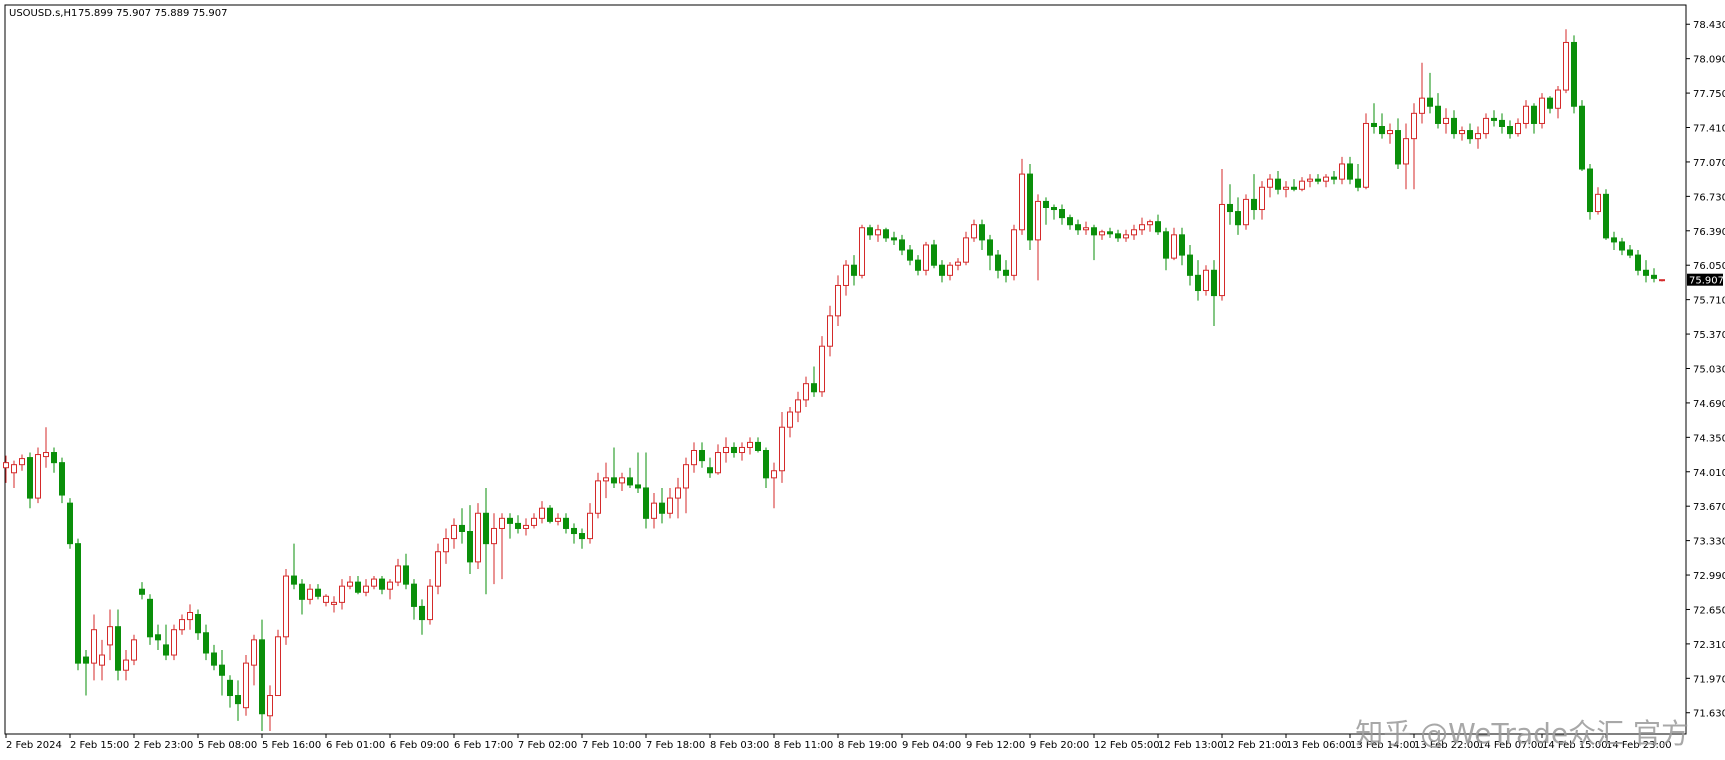 The width and height of the screenshot is (1725, 760). I want to click on y-tick-label: 77.750, so click(1709, 94).